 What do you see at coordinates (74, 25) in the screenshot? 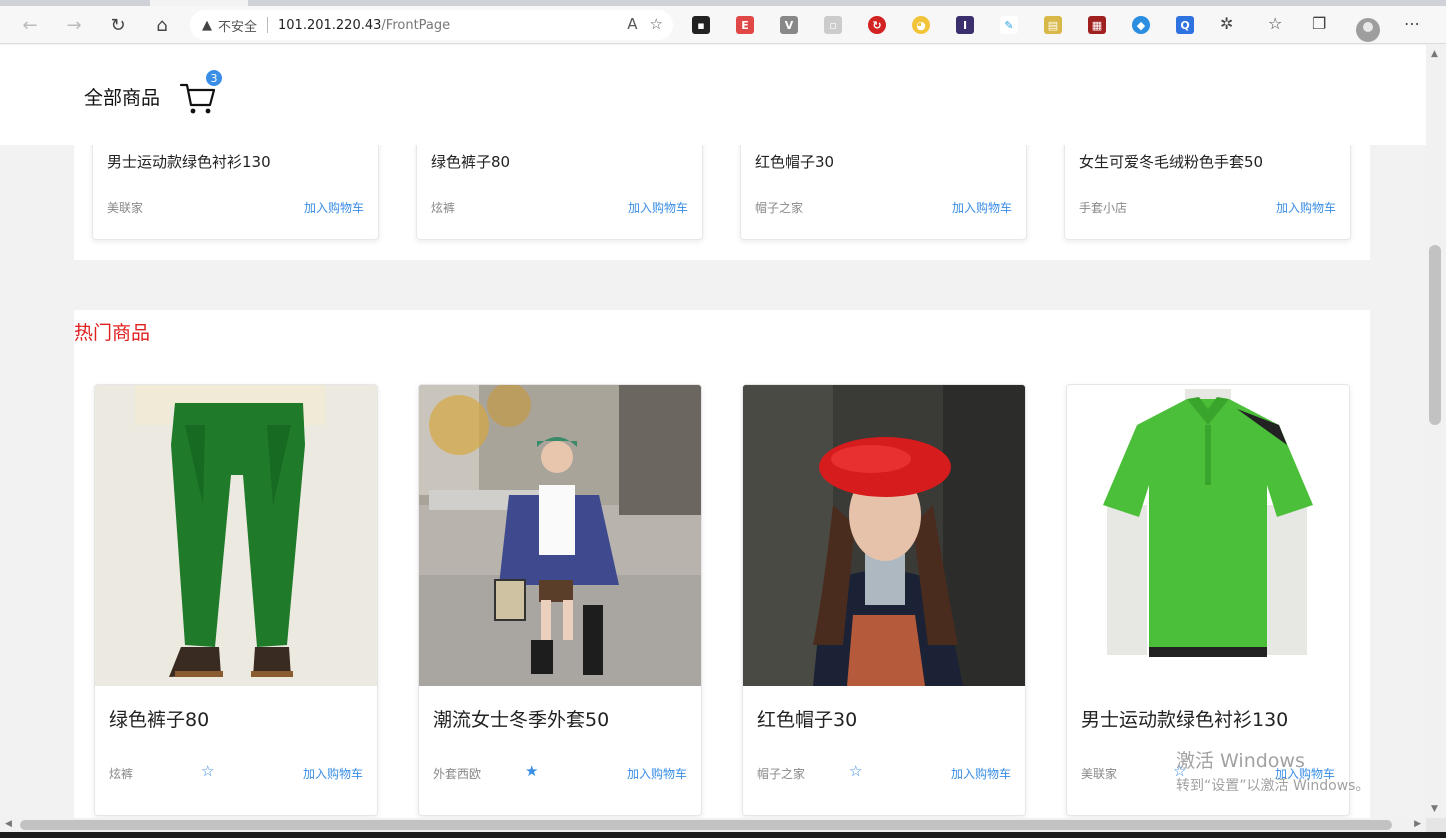
I see `forward-icon: →` at bounding box center [74, 25].